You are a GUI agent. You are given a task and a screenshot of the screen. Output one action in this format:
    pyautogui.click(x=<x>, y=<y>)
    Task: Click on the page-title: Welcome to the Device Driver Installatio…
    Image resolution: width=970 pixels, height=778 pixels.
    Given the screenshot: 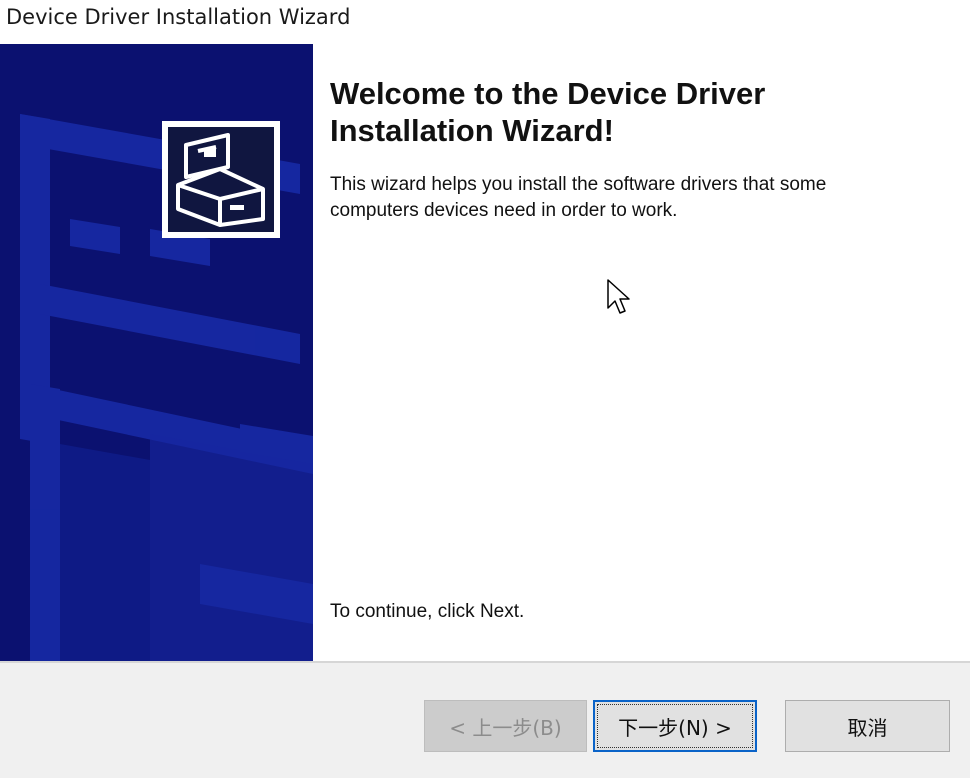 What is the action you would take?
    pyautogui.click(x=548, y=112)
    